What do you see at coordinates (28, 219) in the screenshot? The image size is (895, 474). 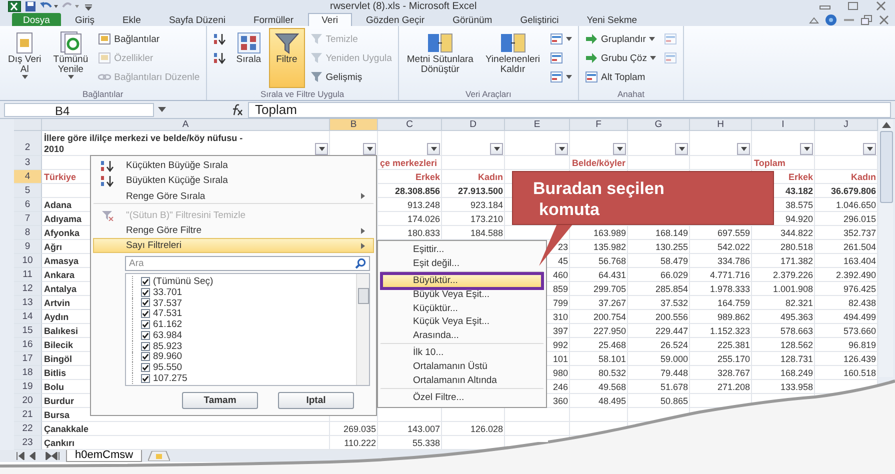 I see `row-header: 7` at bounding box center [28, 219].